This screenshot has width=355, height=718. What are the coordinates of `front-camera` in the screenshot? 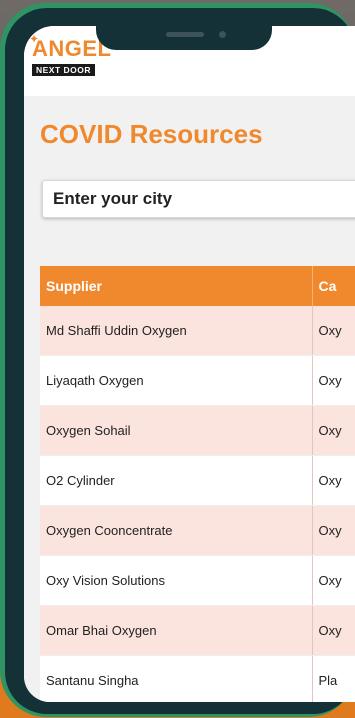 It's located at (222, 34).